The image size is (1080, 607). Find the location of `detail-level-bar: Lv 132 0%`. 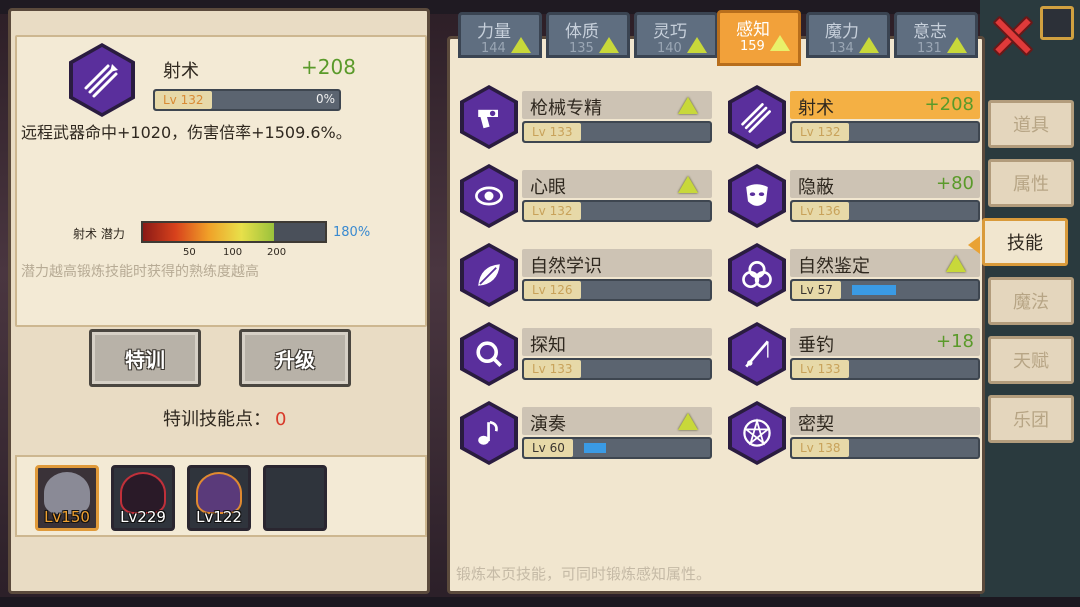

detail-level-bar: Lv 132 0% is located at coordinates (247, 100).